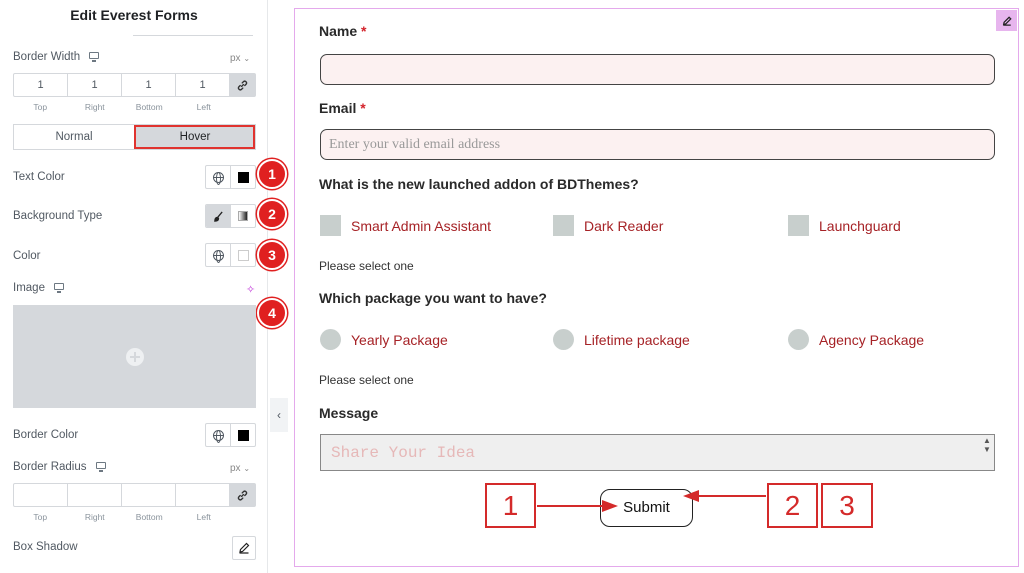  What do you see at coordinates (46, 435) in the screenshot?
I see `border-color-label: Border Color` at bounding box center [46, 435].